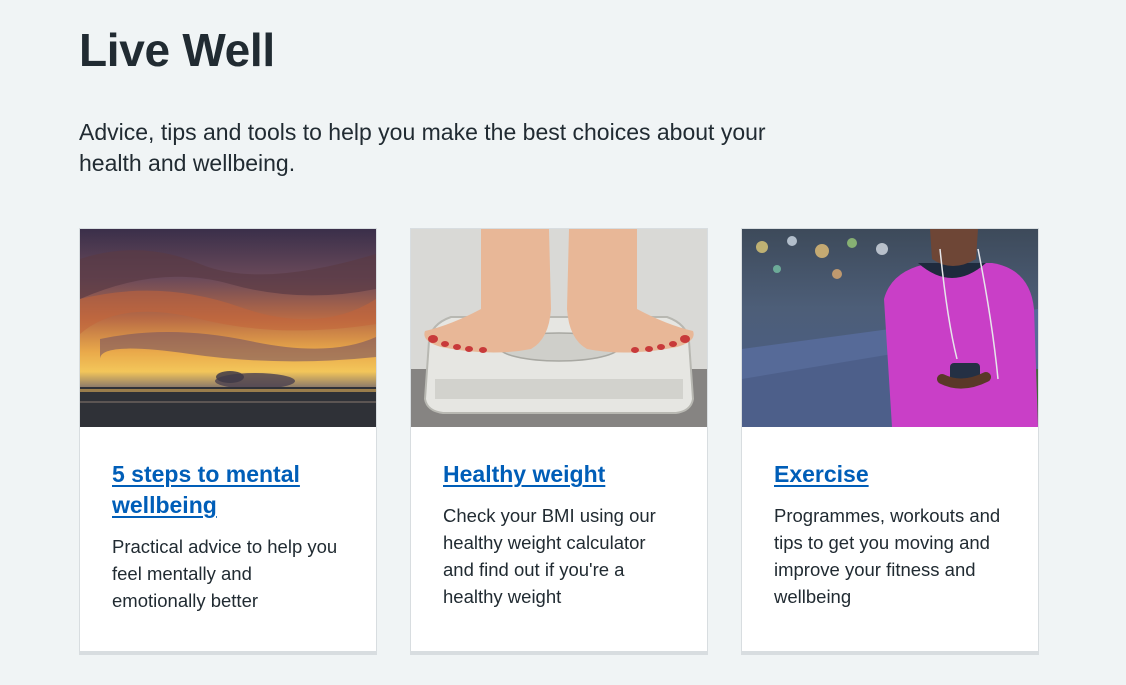 This screenshot has height=685, width=1126. What do you see at coordinates (228, 490) in the screenshot?
I see `card-link-mental-wellbeing: 5 steps to mental wellbeing` at bounding box center [228, 490].